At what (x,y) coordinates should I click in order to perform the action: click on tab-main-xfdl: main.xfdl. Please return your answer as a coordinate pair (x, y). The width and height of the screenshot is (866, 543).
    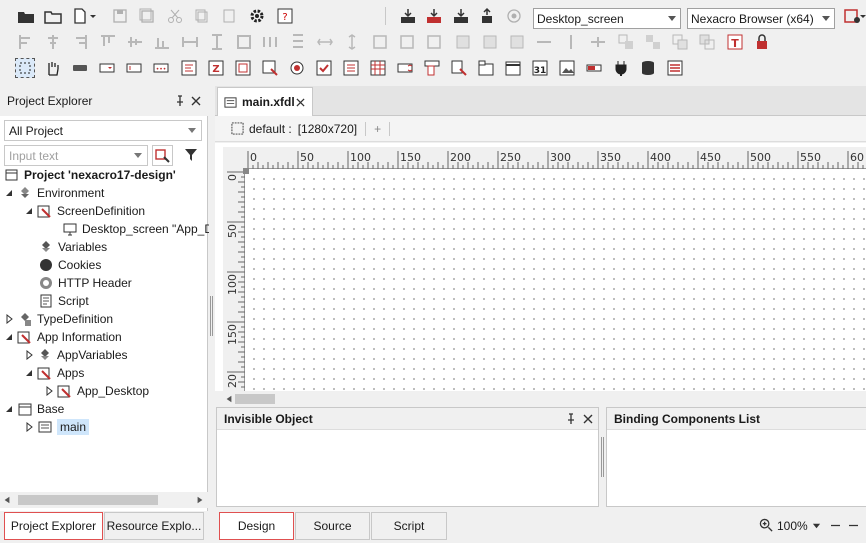
    Looking at the image, I should click on (265, 101).